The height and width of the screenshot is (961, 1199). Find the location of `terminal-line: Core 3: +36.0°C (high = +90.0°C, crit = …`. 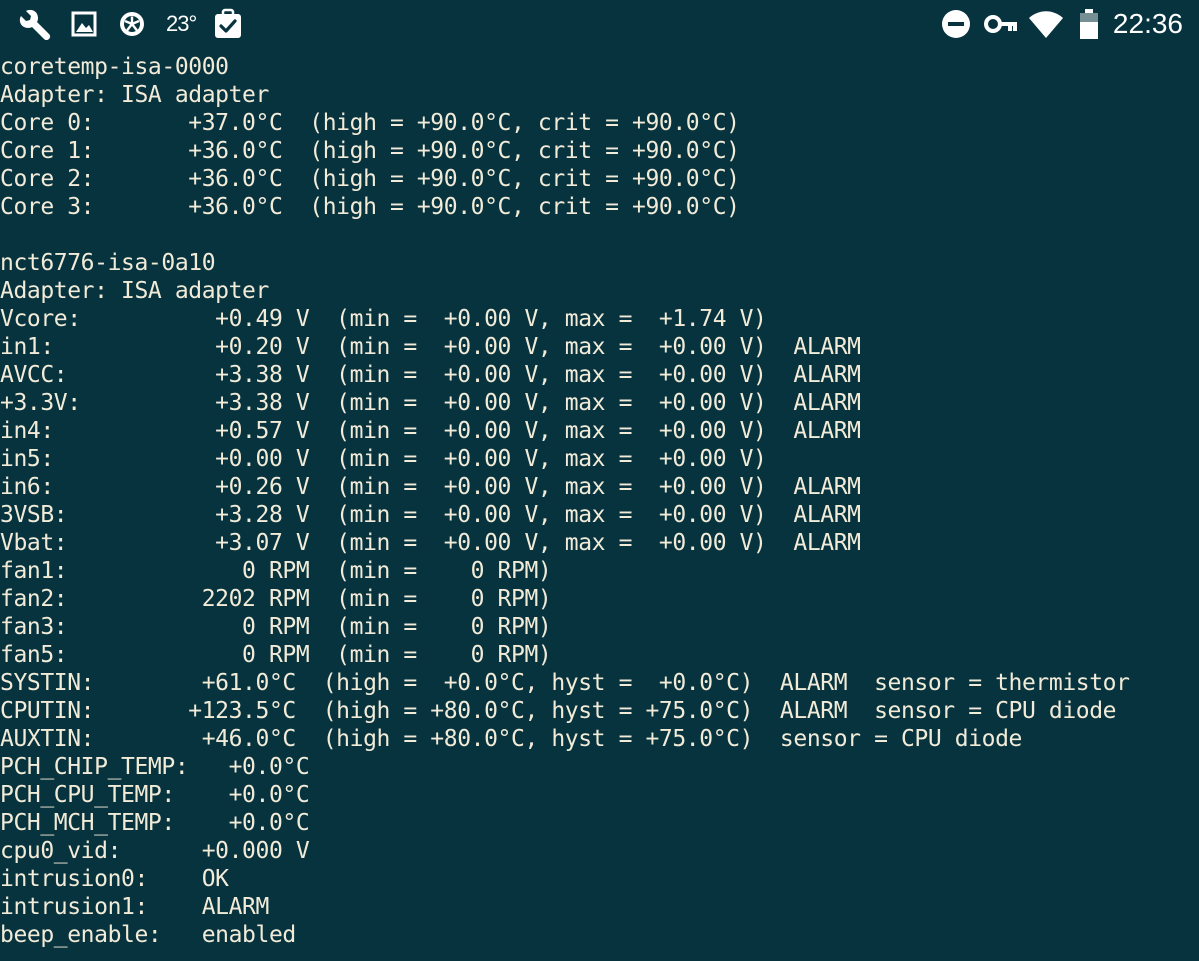

terminal-line: Core 3: +36.0°C (high = +90.0°C, crit = … is located at coordinates (370, 207).